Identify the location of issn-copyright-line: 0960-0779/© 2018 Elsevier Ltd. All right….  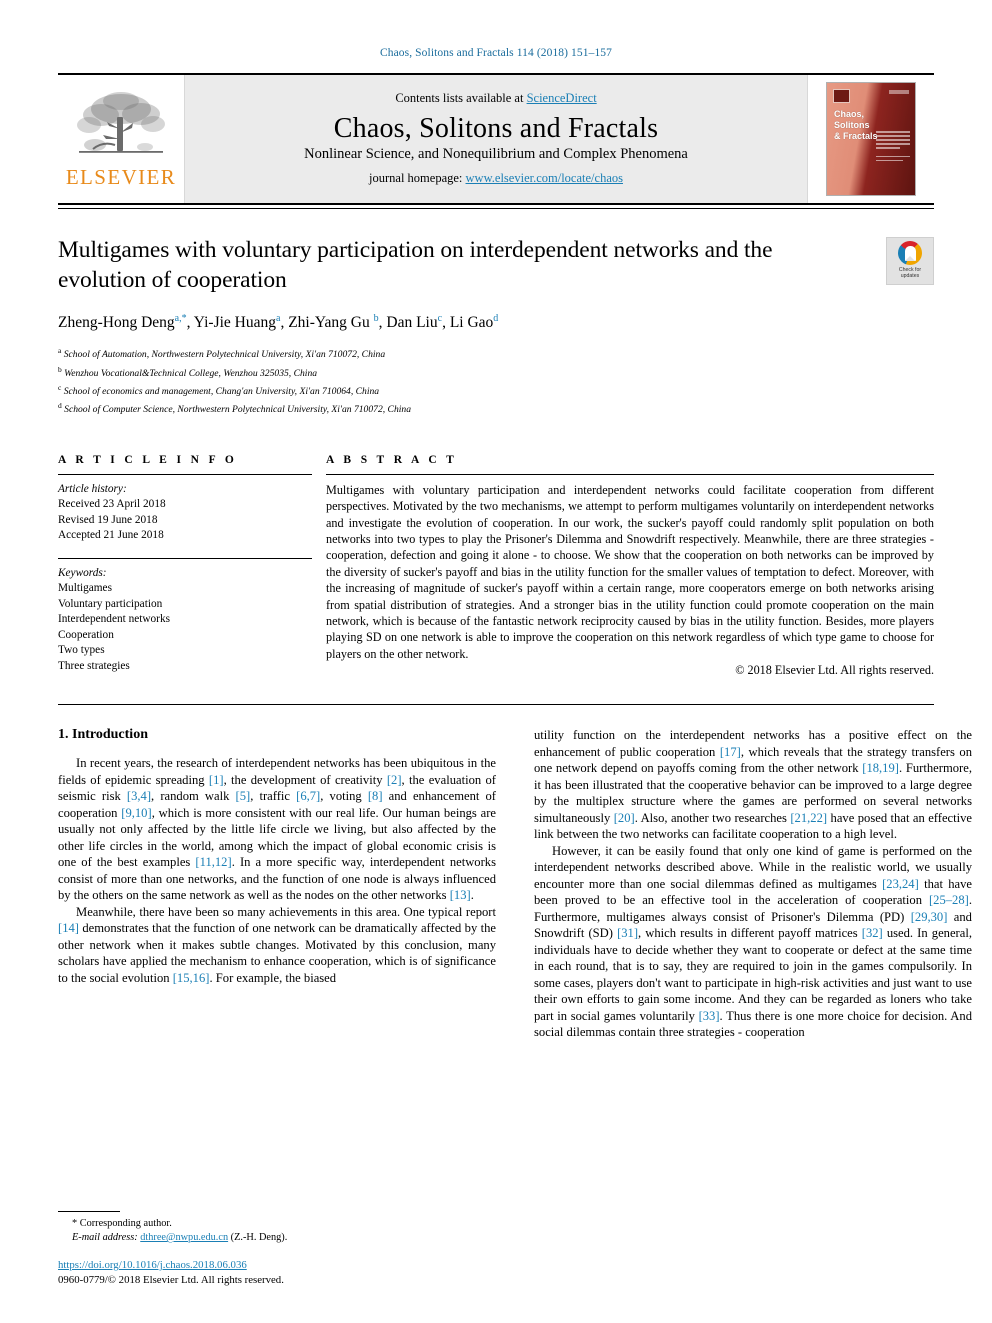
(171, 1279).